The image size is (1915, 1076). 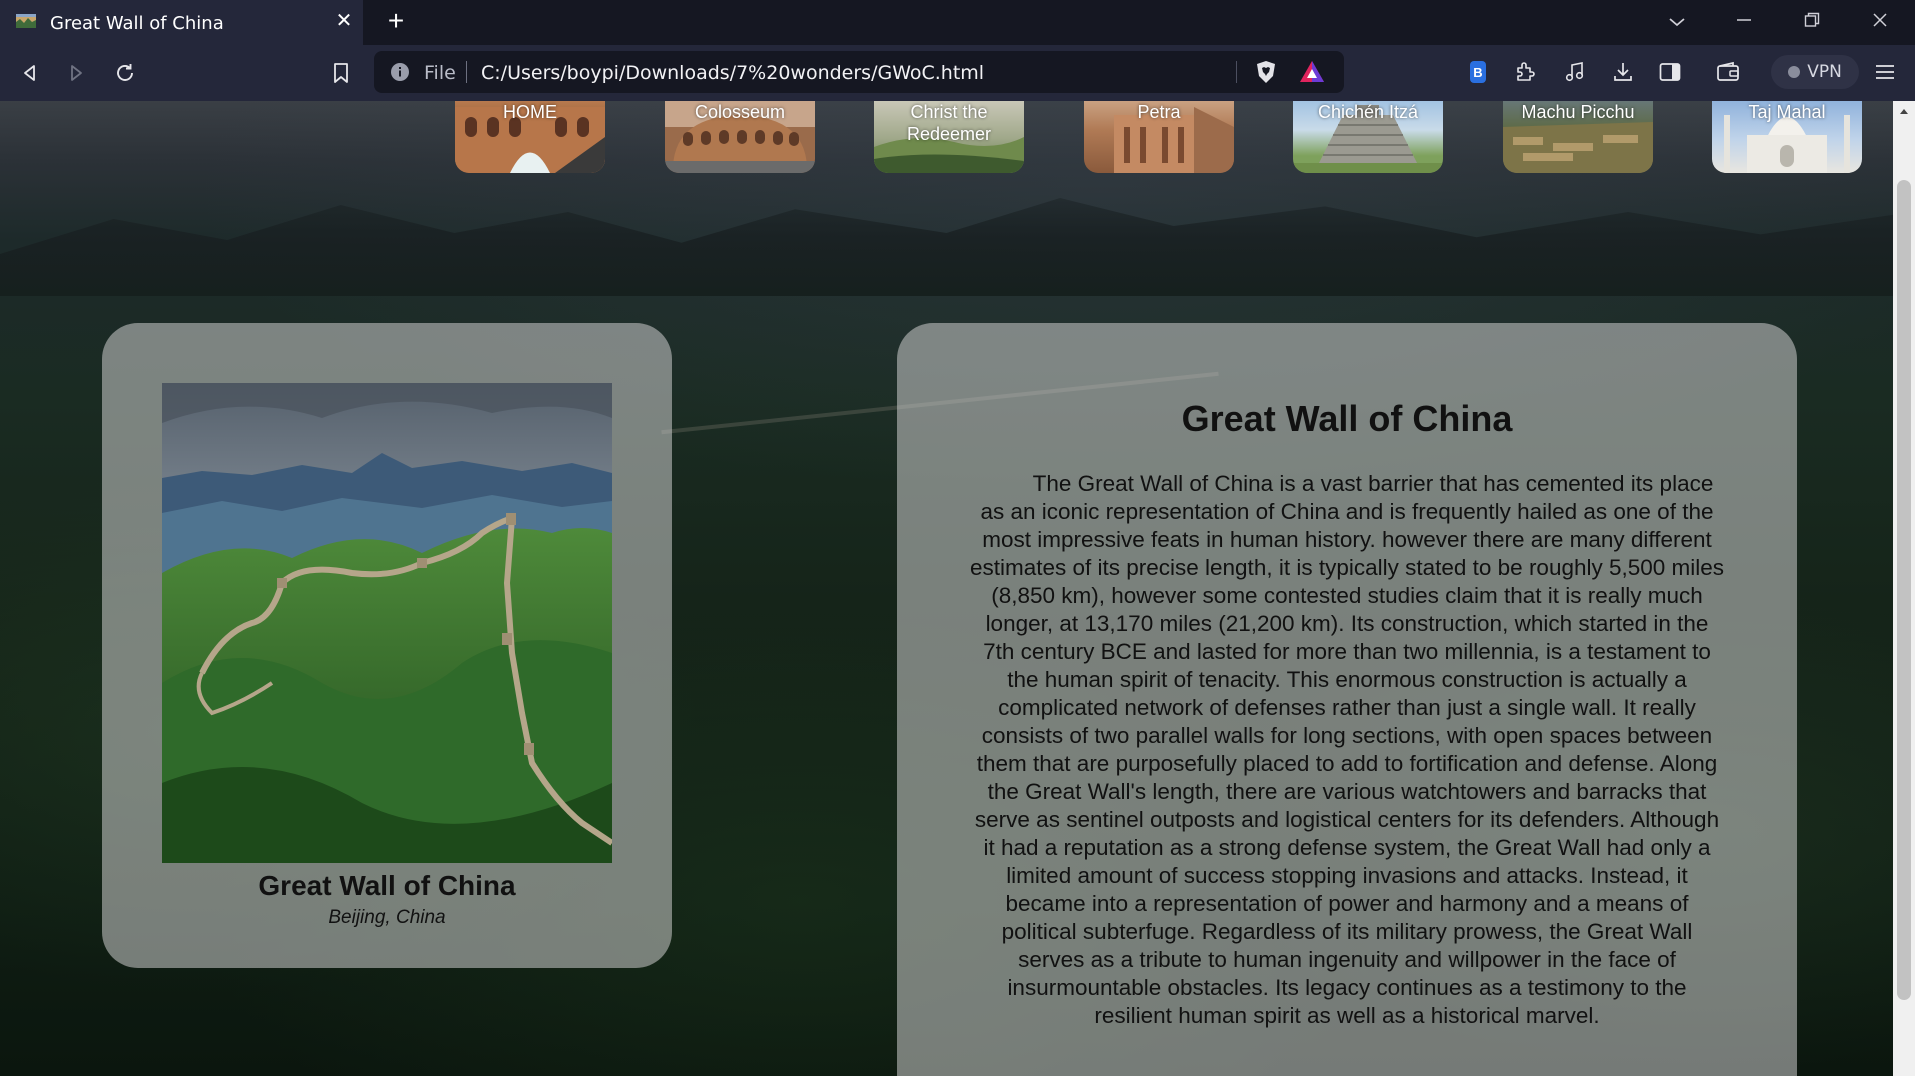 I want to click on page-favicon-icon, so click(x=26, y=21).